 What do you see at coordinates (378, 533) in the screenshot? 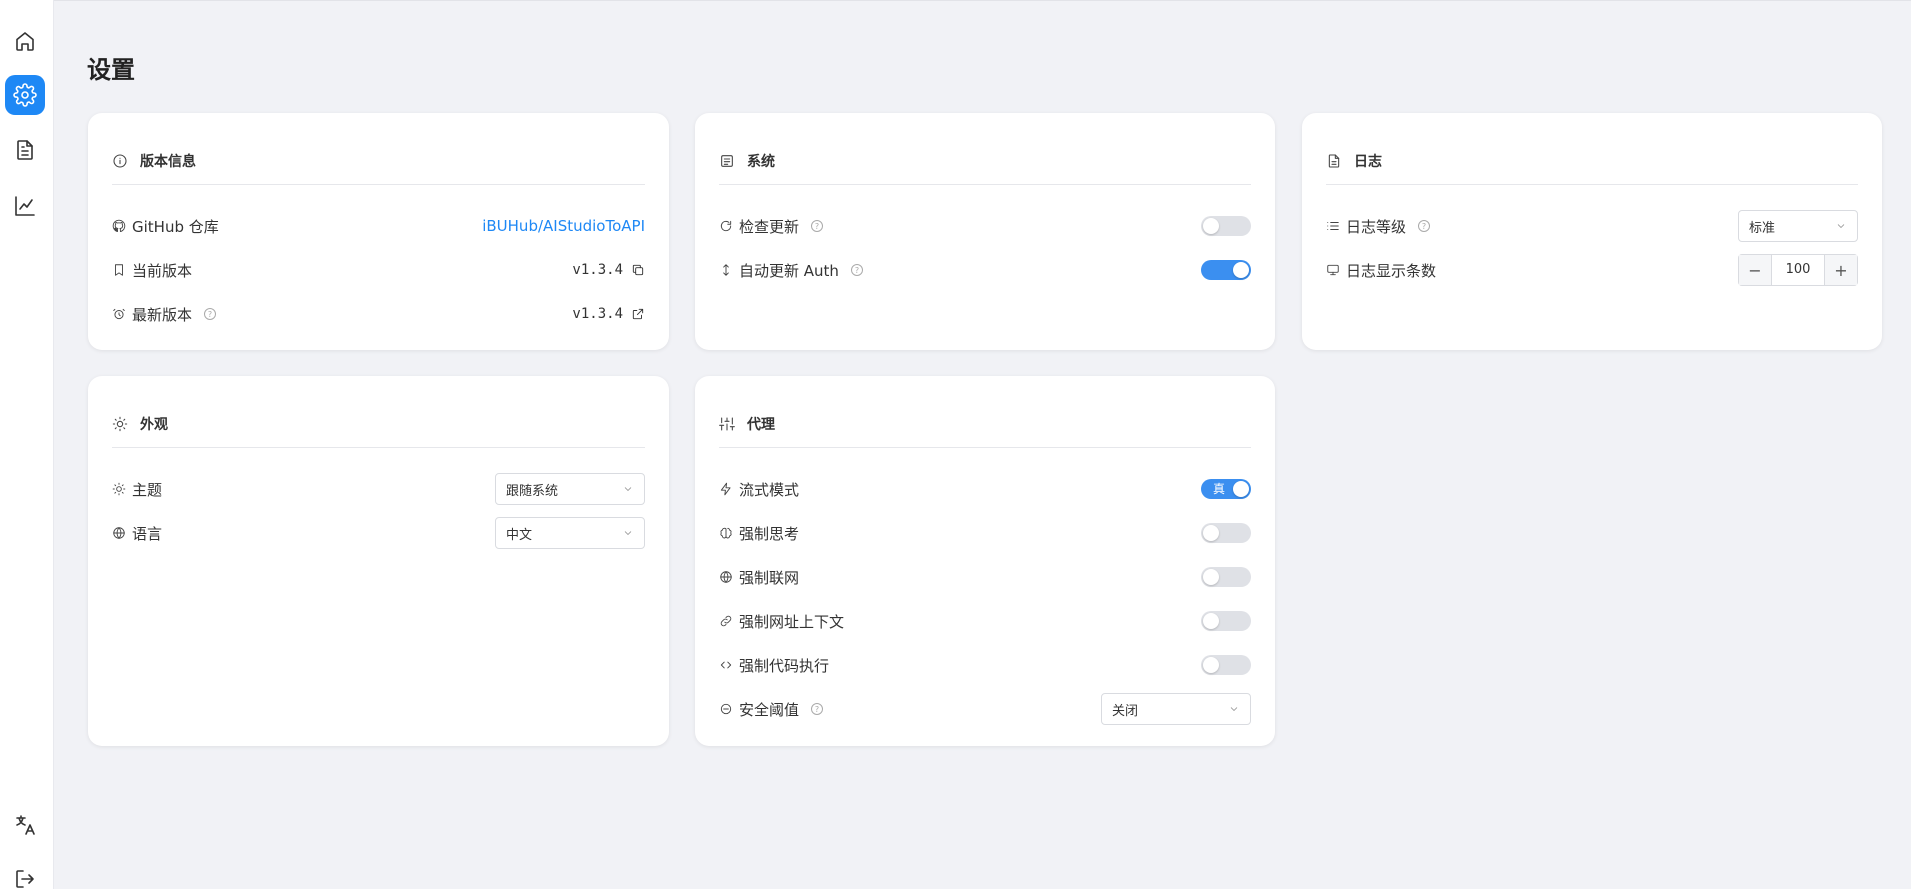
I see `language-row: 语言 中文` at bounding box center [378, 533].